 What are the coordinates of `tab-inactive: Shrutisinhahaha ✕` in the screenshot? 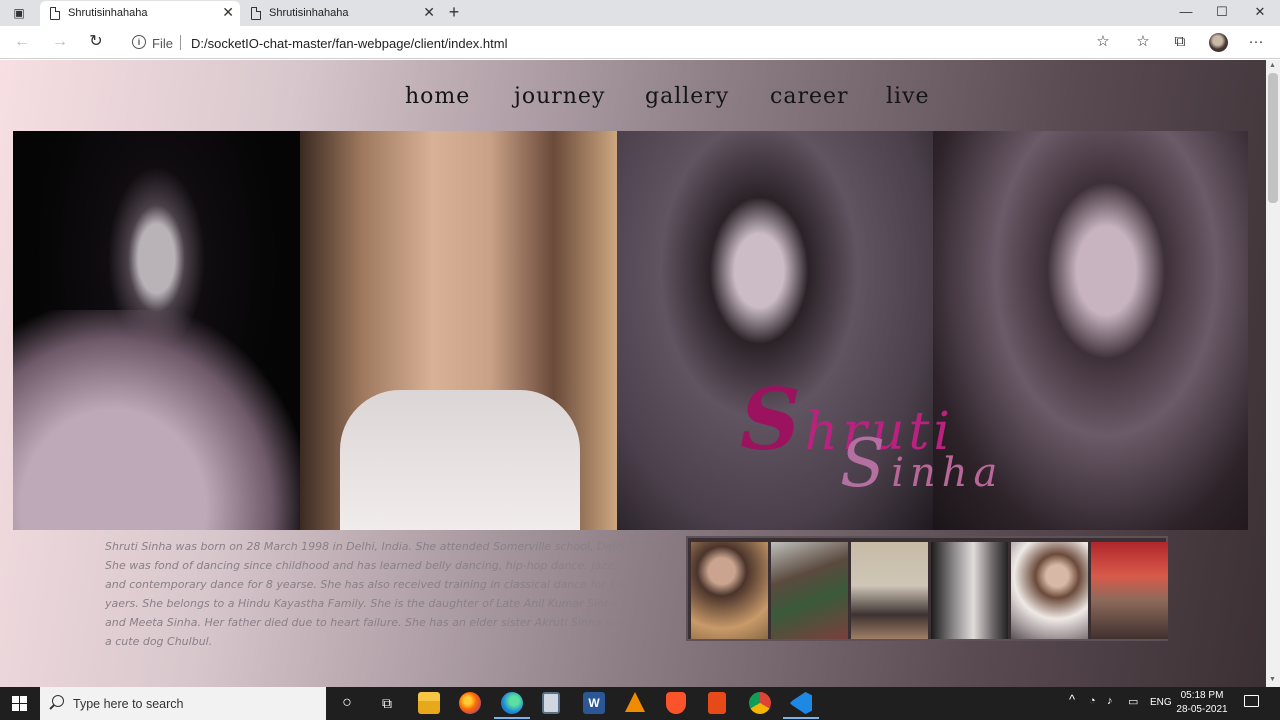 It's located at (341, 13).